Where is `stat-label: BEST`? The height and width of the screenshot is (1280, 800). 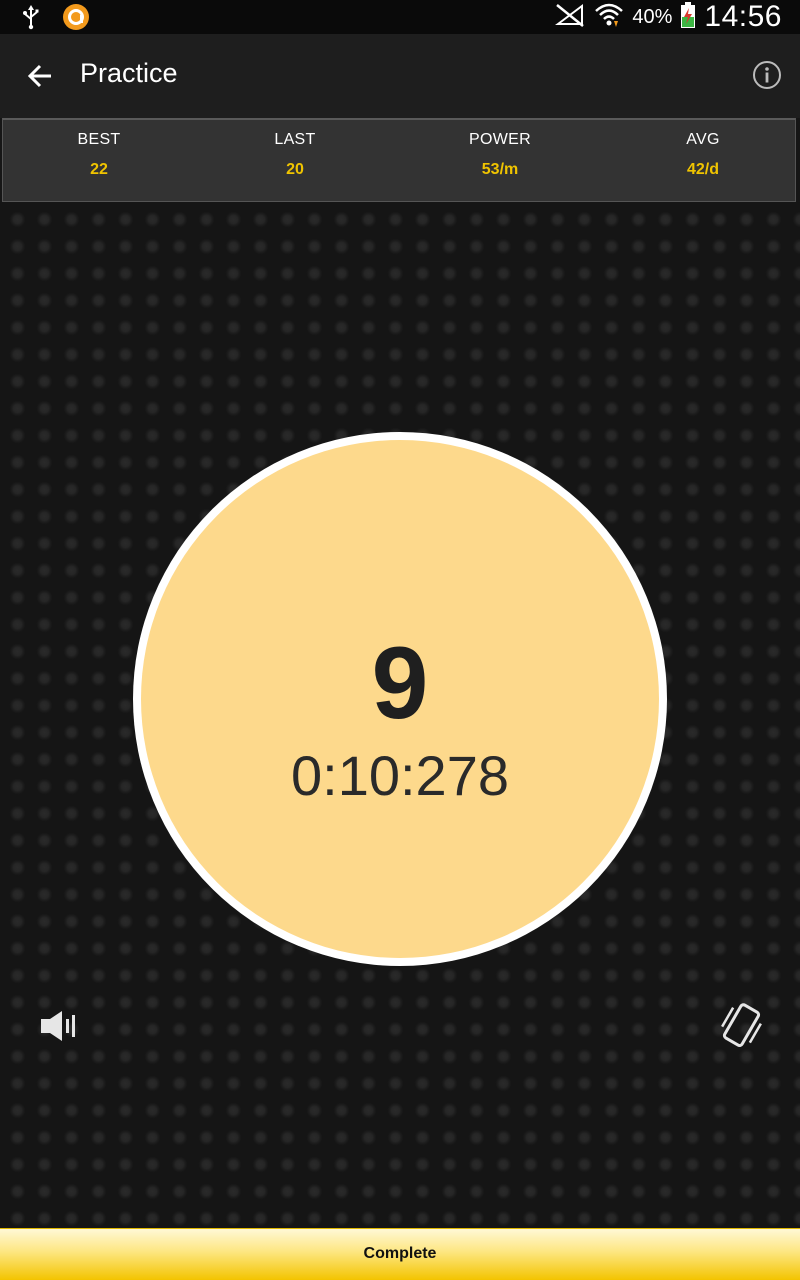
stat-label: BEST is located at coordinates (99, 139).